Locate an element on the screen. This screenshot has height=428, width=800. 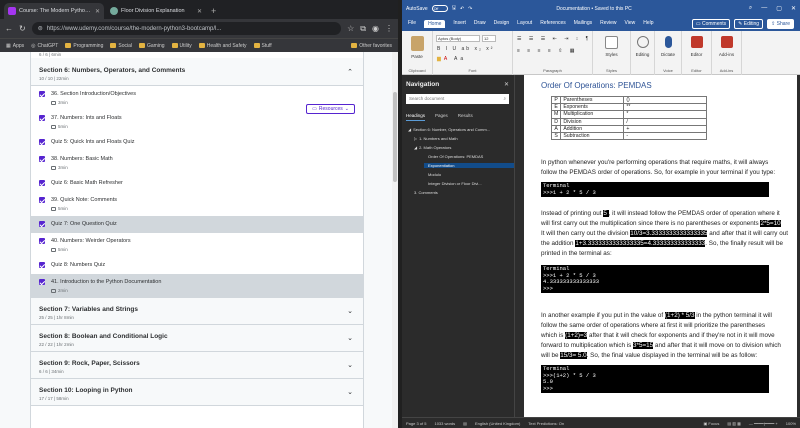
ribbon-tab-draw: Draw is located at coordinates (480, 24).